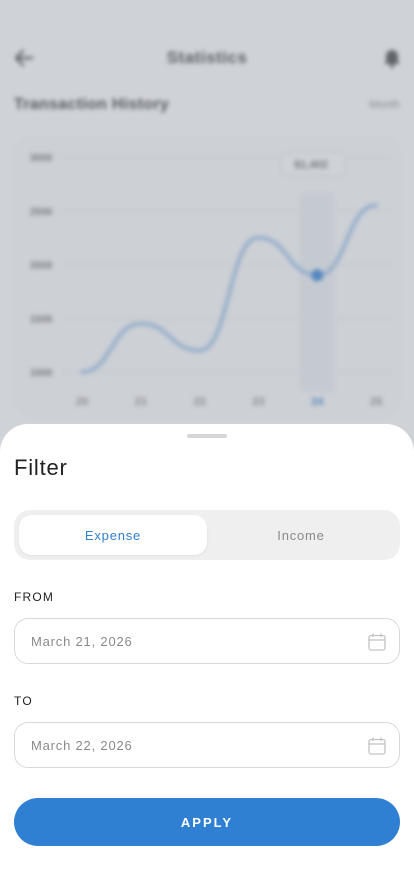 The height and width of the screenshot is (896, 414). Describe the element at coordinates (41, 467) in the screenshot. I see `sheet-title: Filter` at that location.